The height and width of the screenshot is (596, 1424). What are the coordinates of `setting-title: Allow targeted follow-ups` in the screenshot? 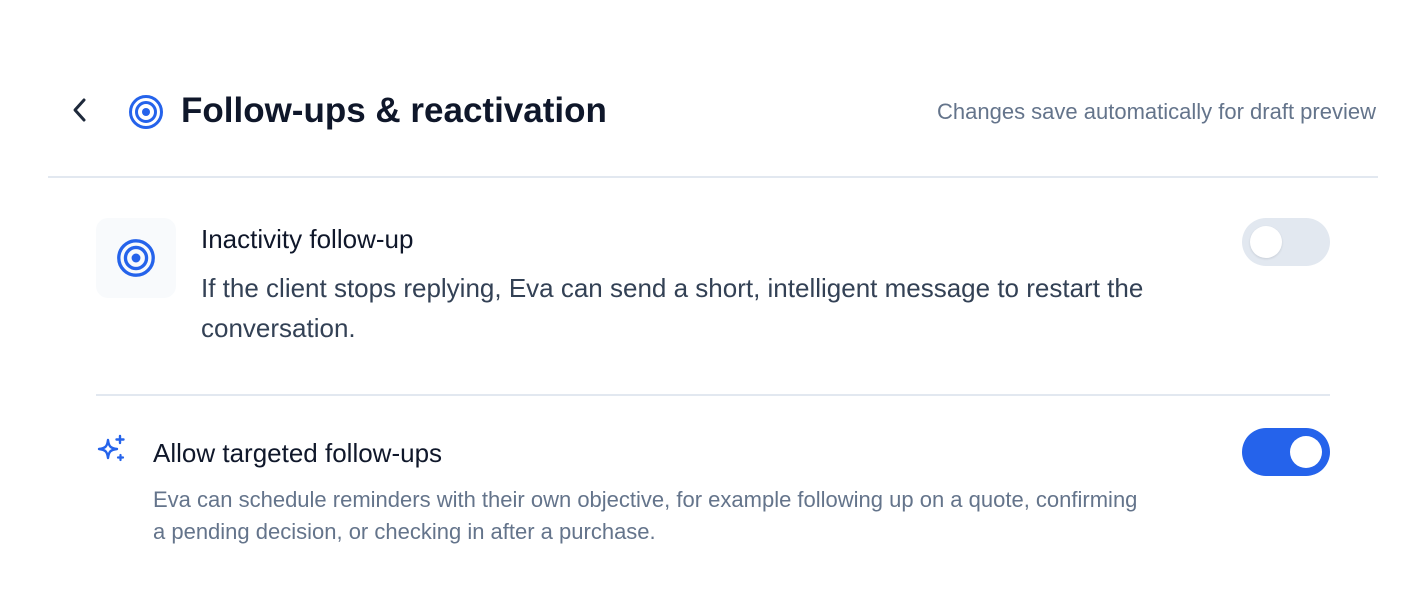 It's located at (298, 453).